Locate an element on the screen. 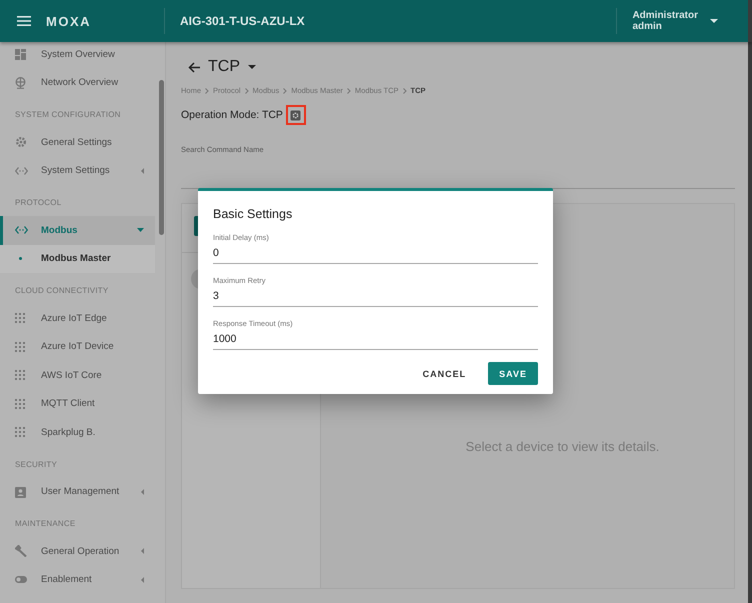 The image size is (752, 603). sidebar-item: General Operation is located at coordinates (77, 551).